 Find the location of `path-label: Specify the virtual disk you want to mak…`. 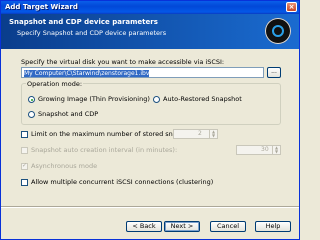

path-label: Specify the virtual disk you want to mak… is located at coordinates (123, 62).